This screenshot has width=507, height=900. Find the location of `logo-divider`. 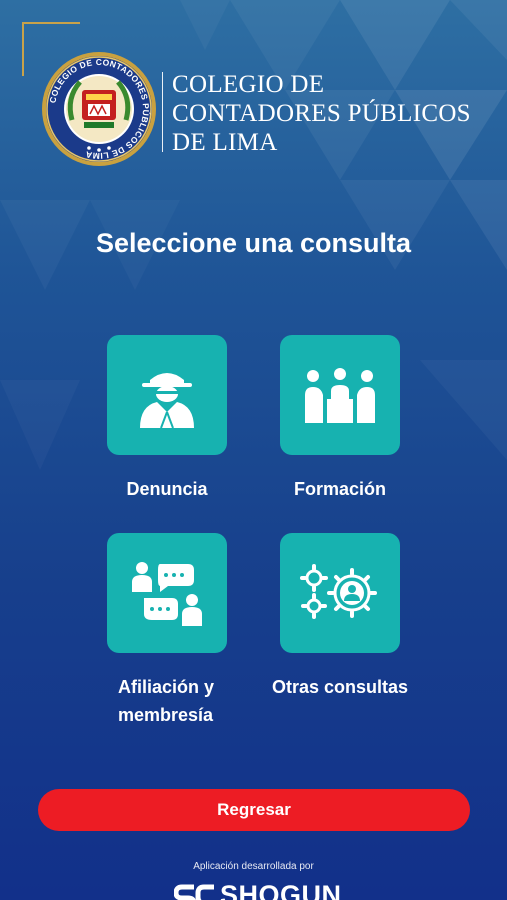

logo-divider is located at coordinates (162, 112).